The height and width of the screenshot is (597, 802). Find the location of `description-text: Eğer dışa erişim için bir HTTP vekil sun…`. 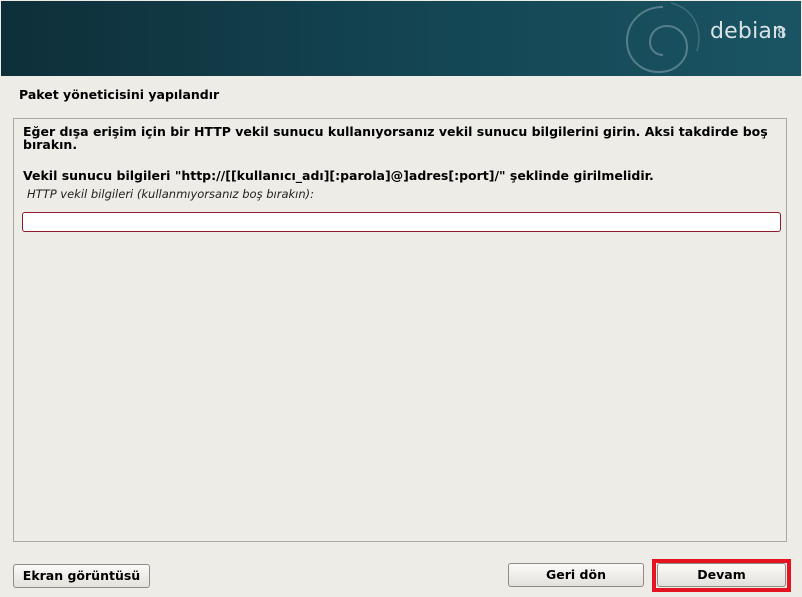

description-text: Eğer dışa erişim için bir HTTP vekil sun… is located at coordinates (395, 138).